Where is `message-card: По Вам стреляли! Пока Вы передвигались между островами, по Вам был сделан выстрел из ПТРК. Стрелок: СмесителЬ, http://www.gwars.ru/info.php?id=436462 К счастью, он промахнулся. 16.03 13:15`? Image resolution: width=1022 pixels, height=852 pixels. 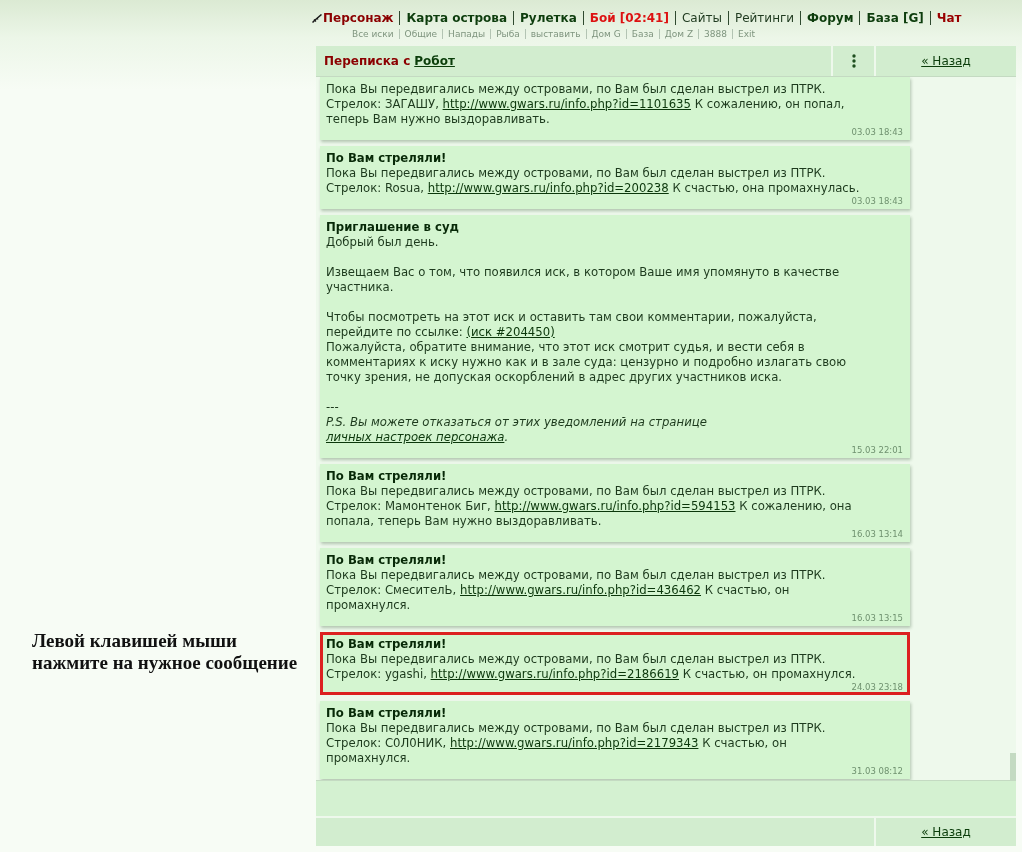
message-card: По Вам стреляли! Пока Вы передвигались между островами, по Вам был сделан выстрел из ПТРК. Стрелок: СмесителЬ, http://www.gwars.ru/info.php?id=436462 К счастью, он промахнулся. 16.03 13:15 is located at coordinates (615, 587).